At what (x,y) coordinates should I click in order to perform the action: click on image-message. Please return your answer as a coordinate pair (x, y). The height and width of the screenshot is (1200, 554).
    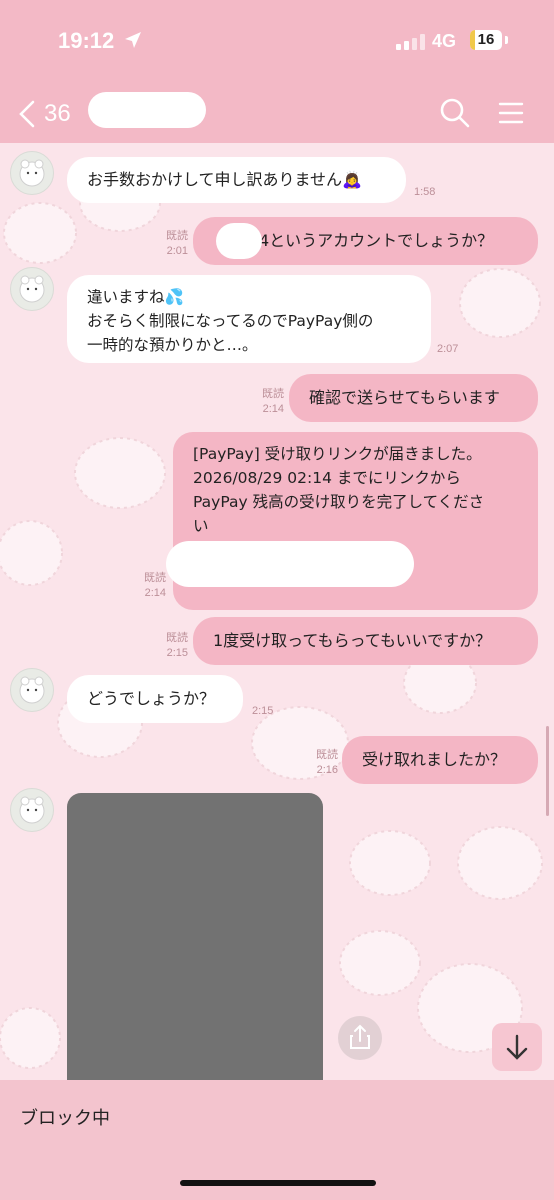
    Looking at the image, I should click on (195, 936).